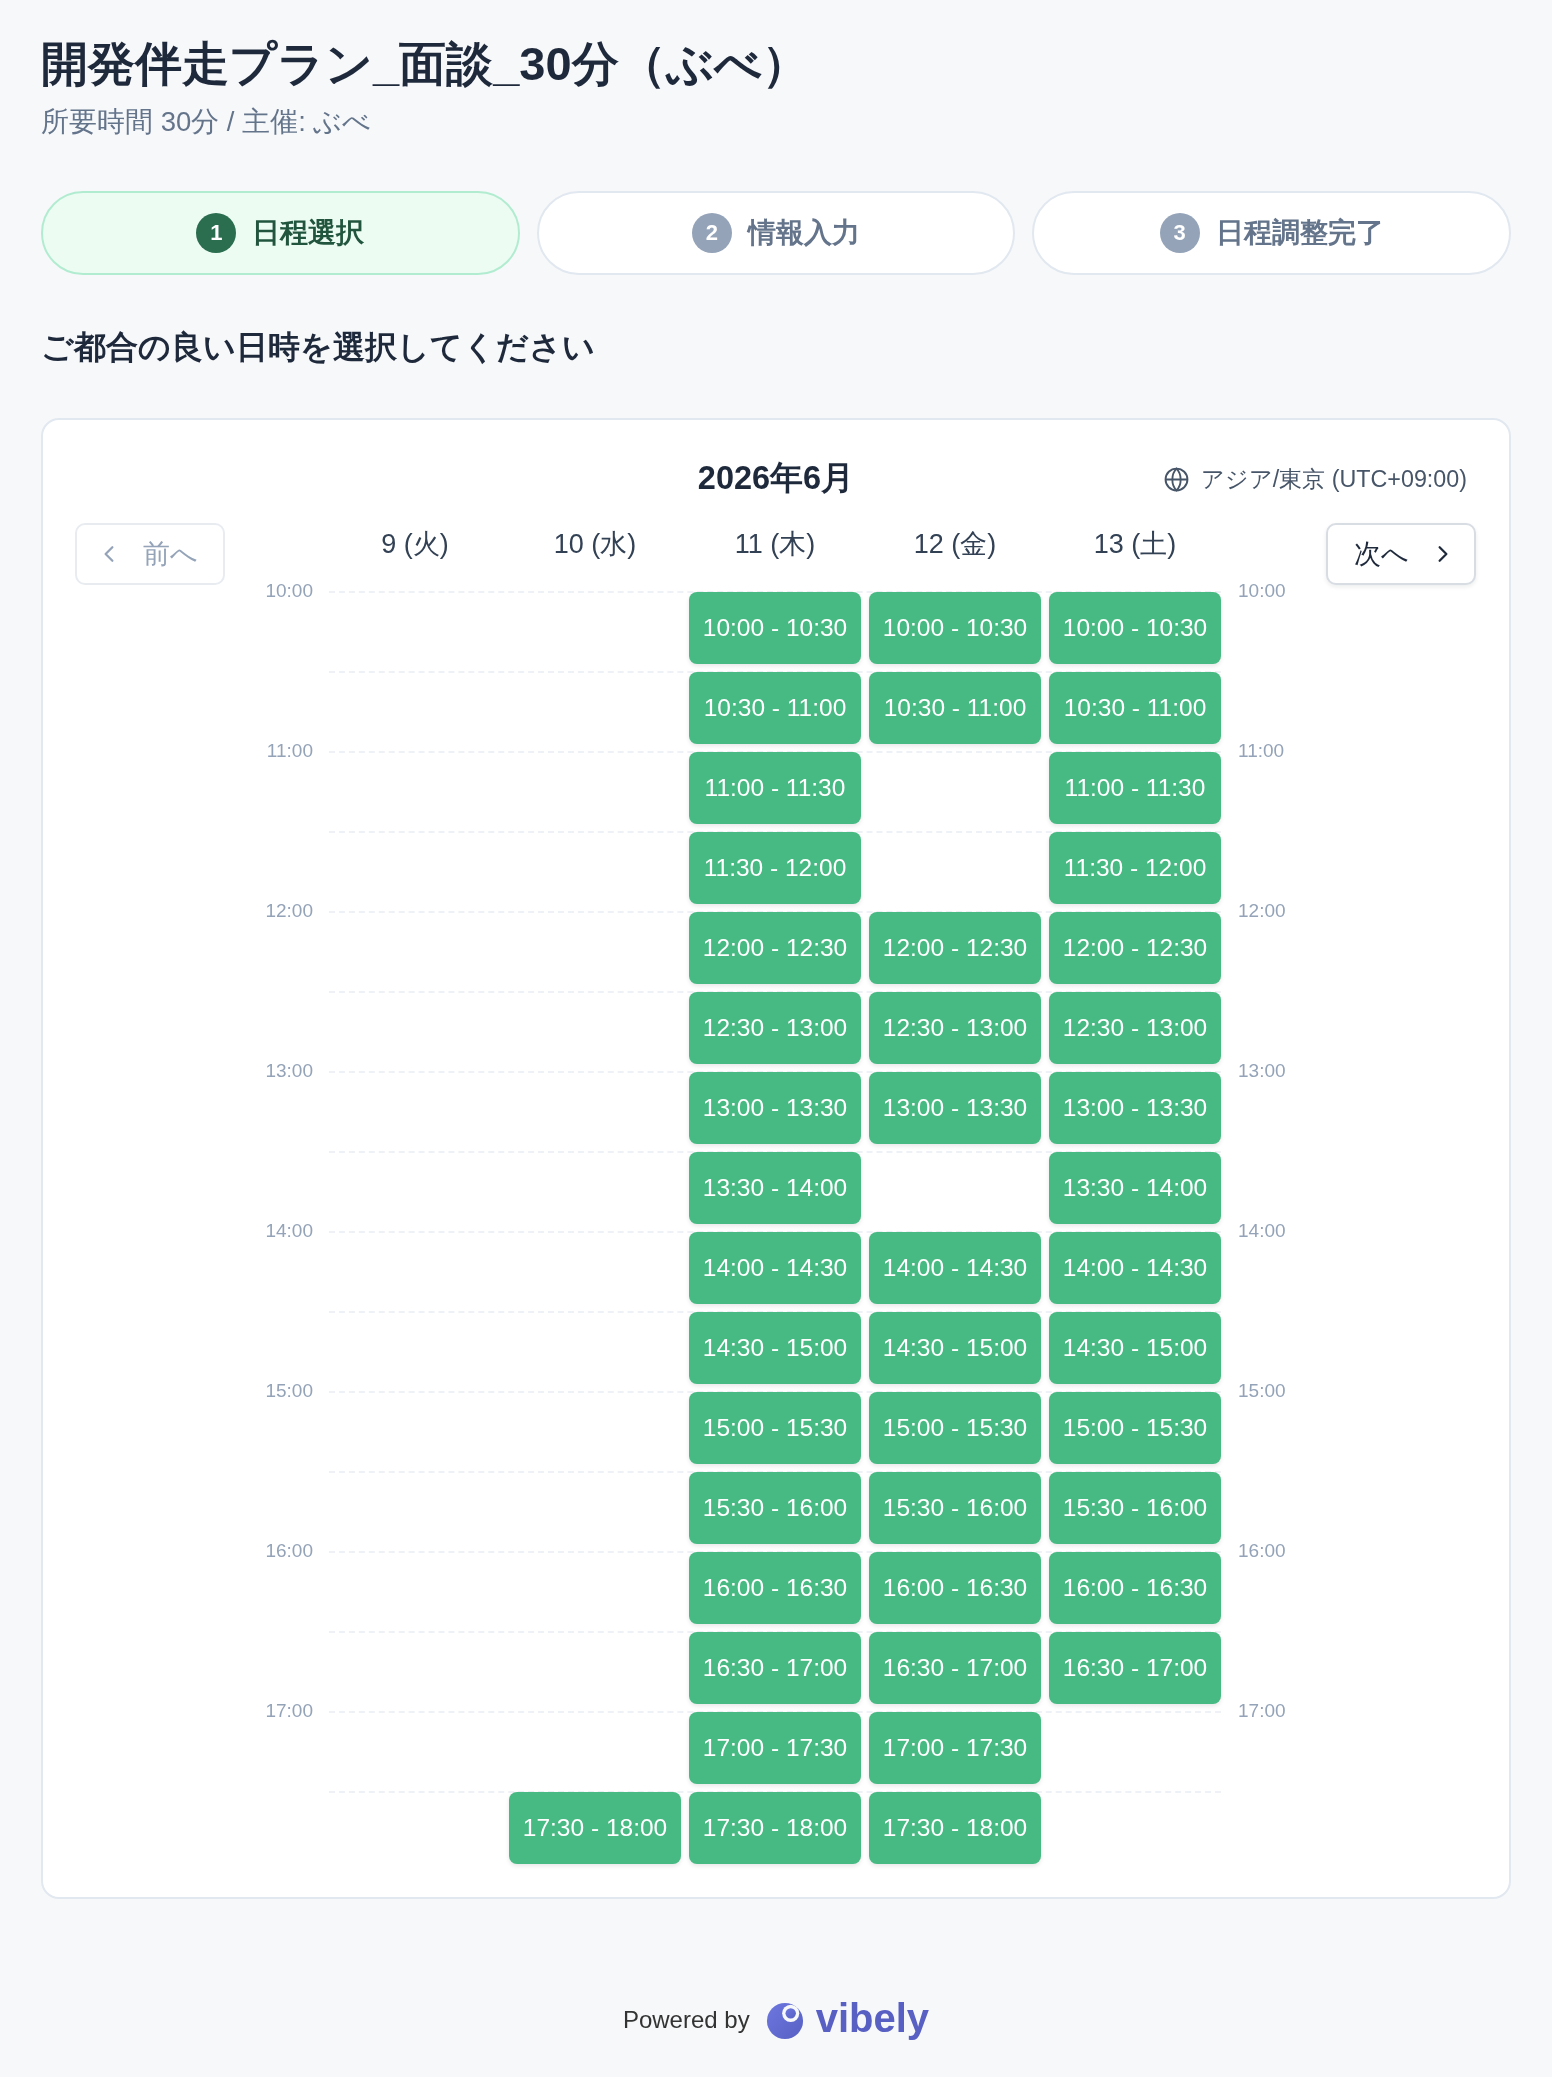 The height and width of the screenshot is (2077, 1552). Describe the element at coordinates (308, 233) in the screenshot. I see `step-label: 日程選択` at that location.